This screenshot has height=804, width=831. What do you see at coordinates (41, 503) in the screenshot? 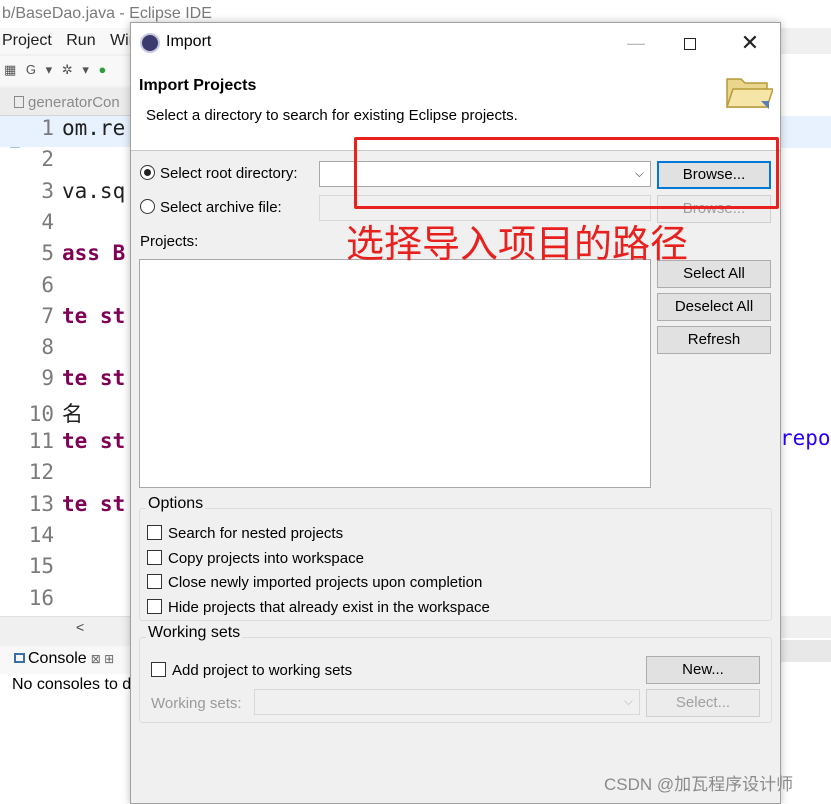
I see `line-number: 13` at bounding box center [41, 503].